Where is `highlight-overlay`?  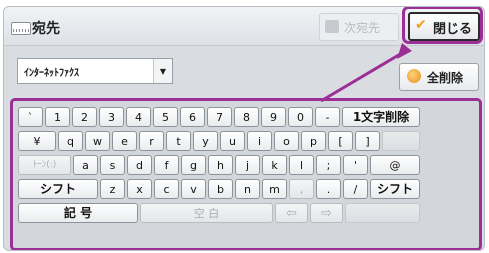 highlight-overlay is located at coordinates (401, 55).